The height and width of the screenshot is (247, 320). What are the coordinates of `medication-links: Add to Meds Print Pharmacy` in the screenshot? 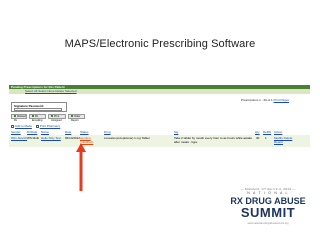 It's located at (37, 126).